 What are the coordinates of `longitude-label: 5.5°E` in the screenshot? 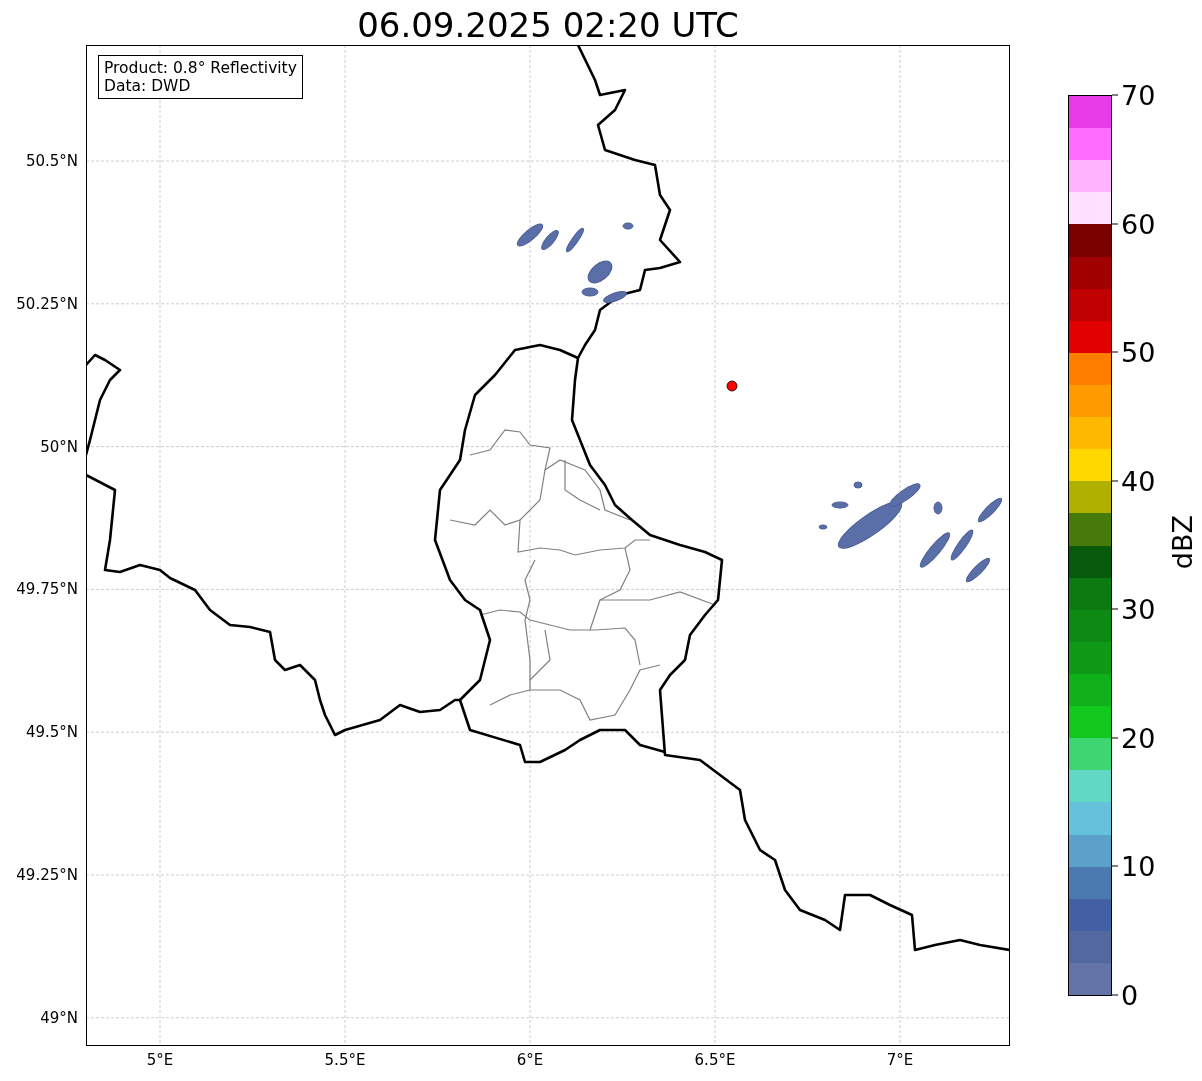 It's located at (345, 1060).